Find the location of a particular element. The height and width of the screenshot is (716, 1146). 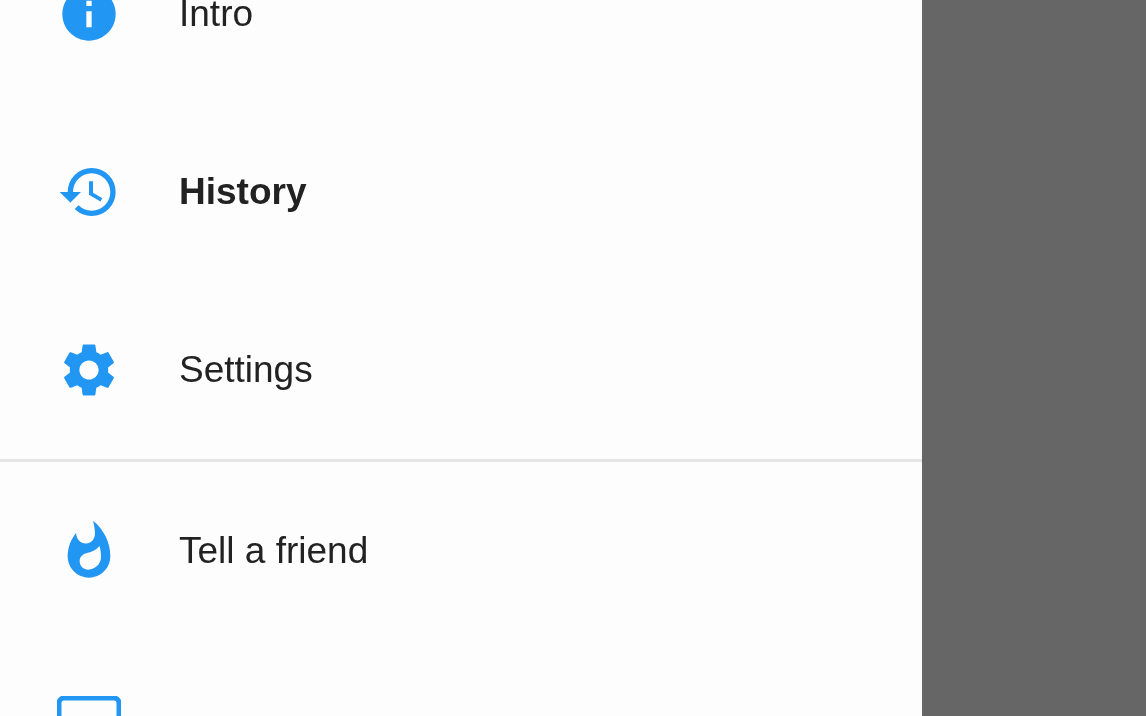

menu-item: Tell a friend is located at coordinates (274, 551).